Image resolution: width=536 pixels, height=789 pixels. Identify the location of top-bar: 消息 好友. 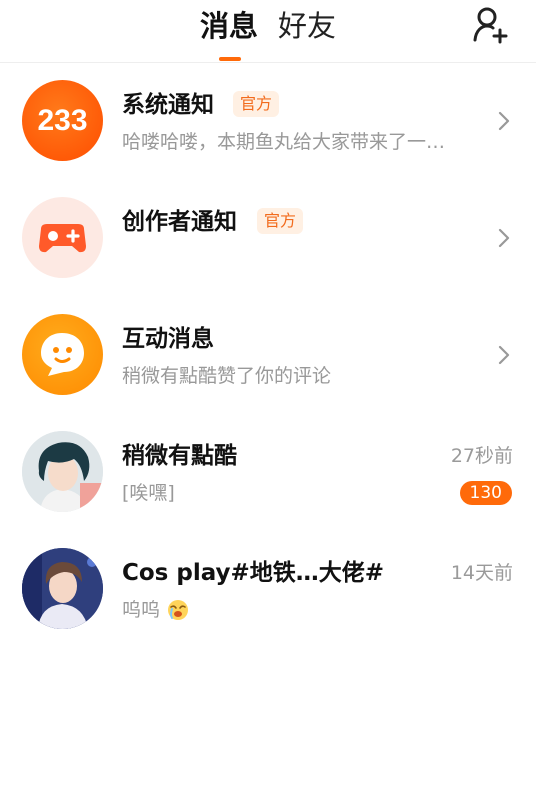
(268, 31).